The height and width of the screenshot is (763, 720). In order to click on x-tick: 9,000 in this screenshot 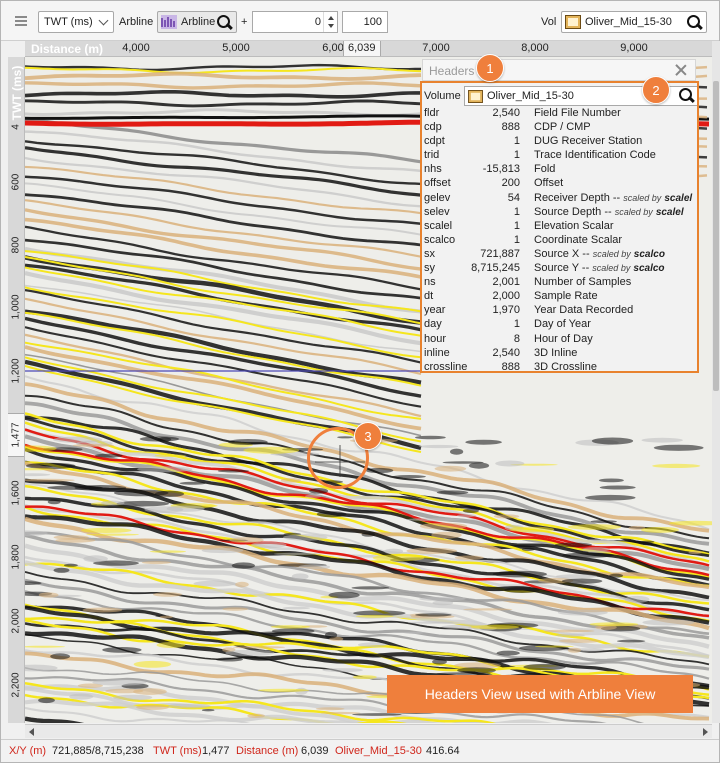, I will do `click(634, 48)`.